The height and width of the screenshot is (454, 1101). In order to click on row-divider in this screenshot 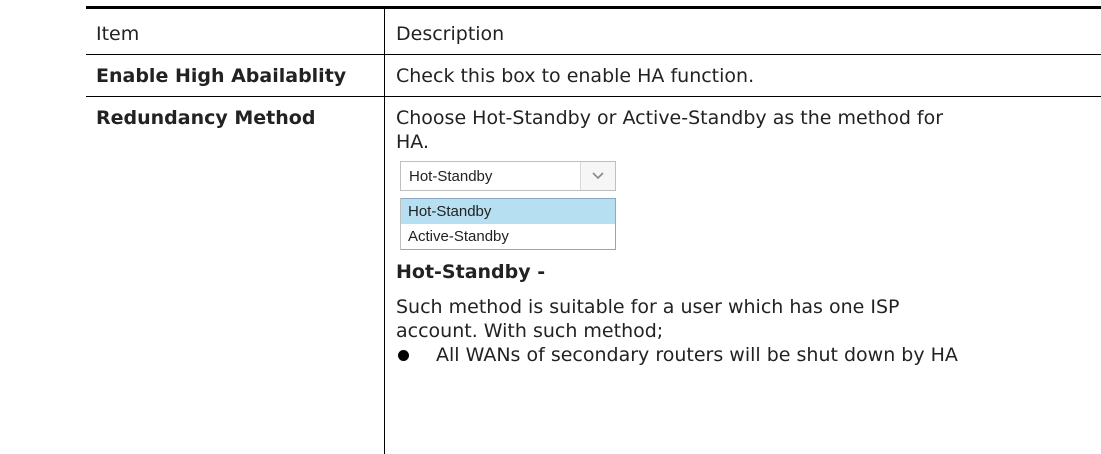, I will do `click(593, 96)`.